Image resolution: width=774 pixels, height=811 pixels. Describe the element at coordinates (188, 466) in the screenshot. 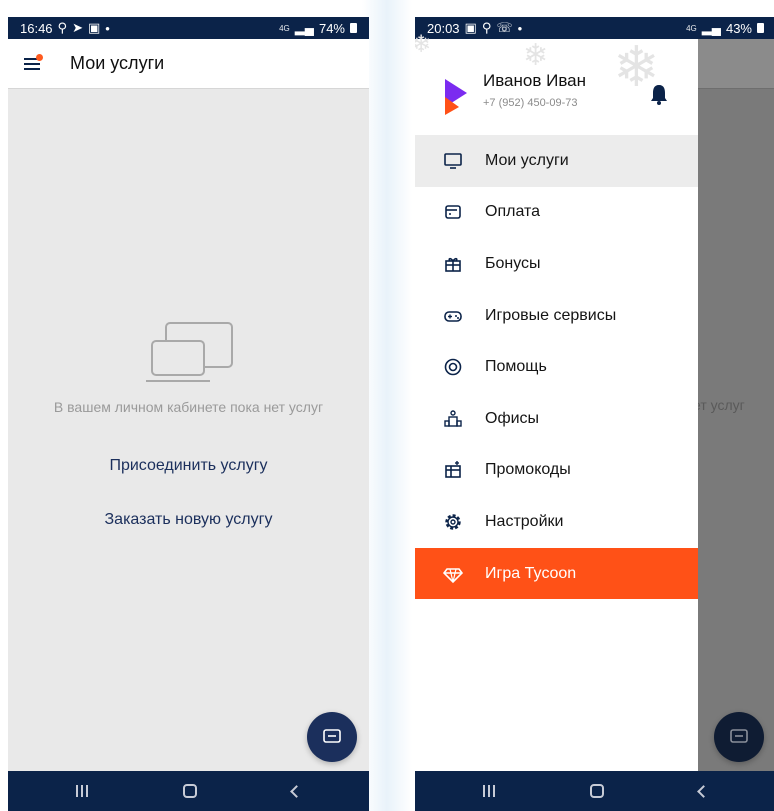

I see `connect-service-link: Присоединить услугу` at that location.